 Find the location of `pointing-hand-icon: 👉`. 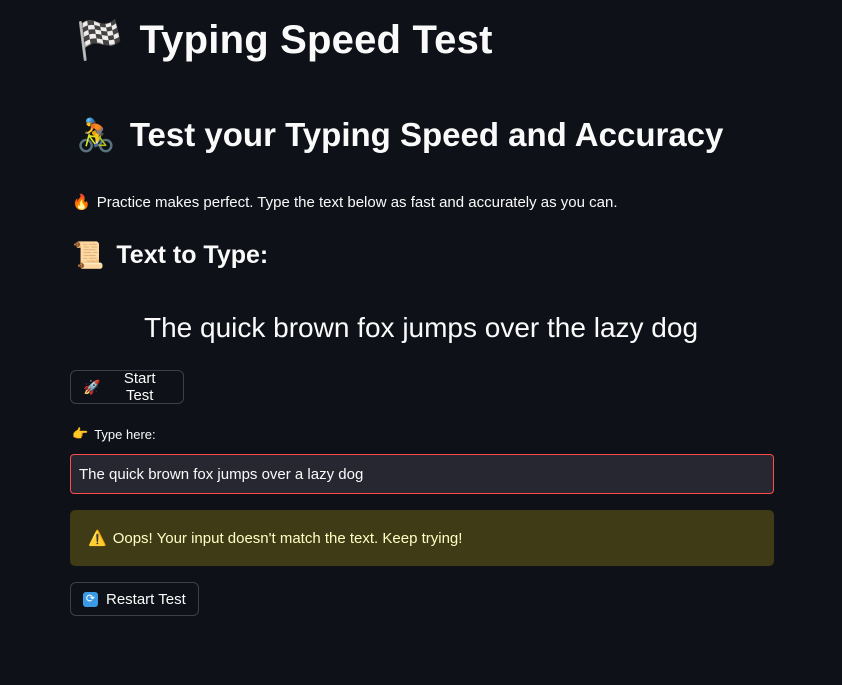

pointing-hand-icon: 👉 is located at coordinates (80, 433).